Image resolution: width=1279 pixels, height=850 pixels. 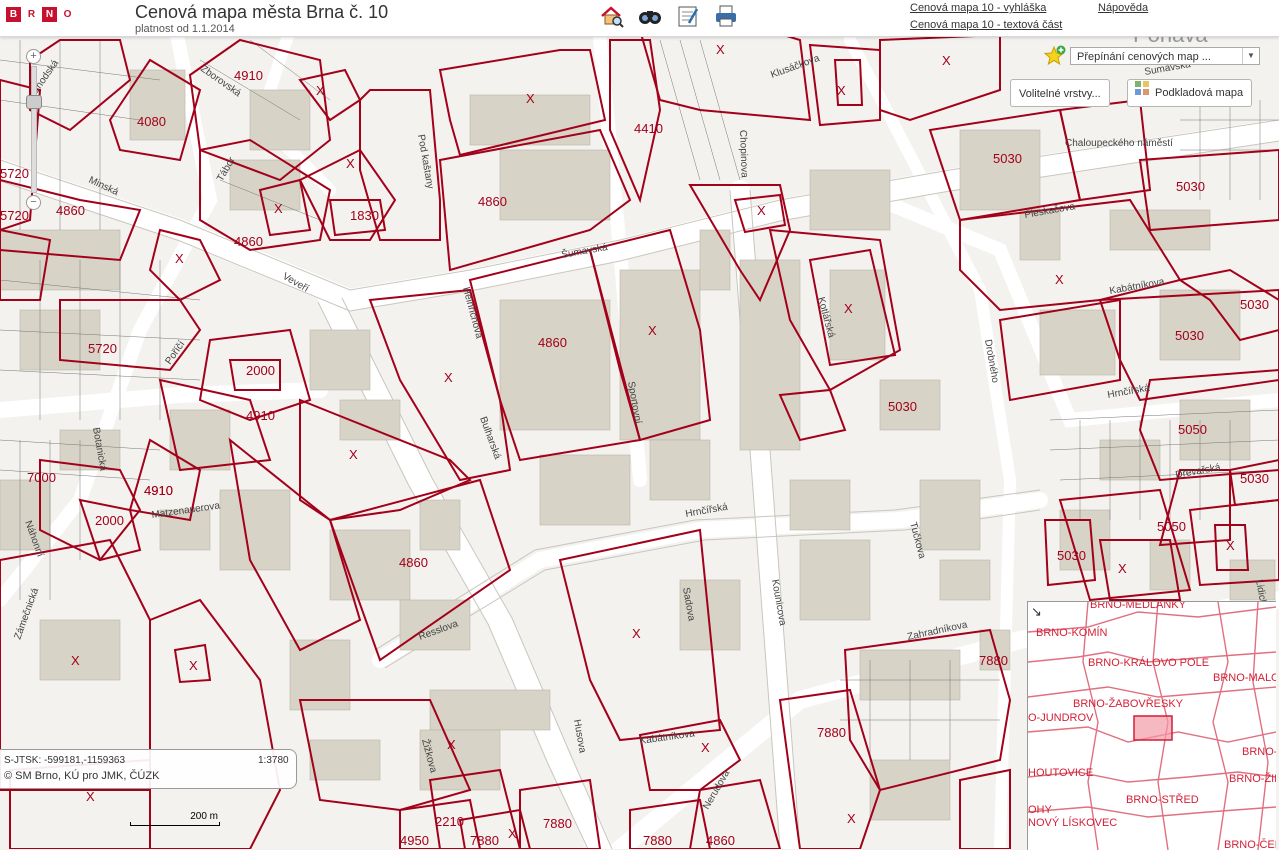 What do you see at coordinates (34, 102) in the screenshot?
I see `zoom-handle` at bounding box center [34, 102].